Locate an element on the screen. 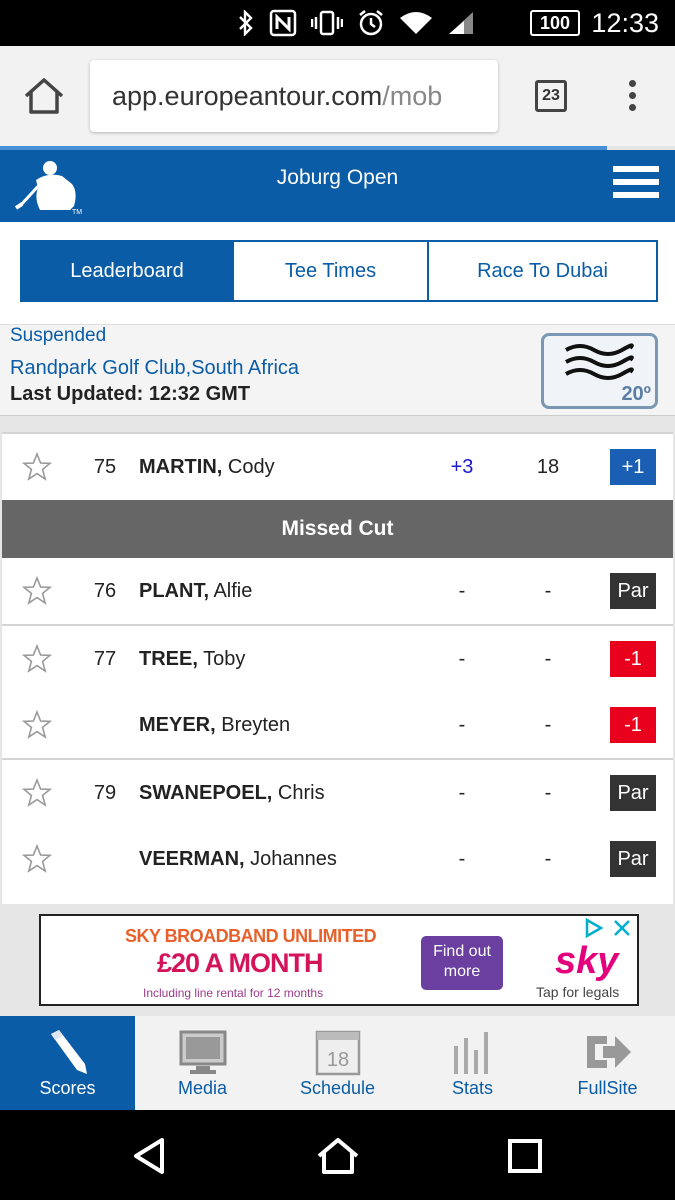 The height and width of the screenshot is (1200, 675). ad-legal-link: Tap for legals is located at coordinates (577, 992).